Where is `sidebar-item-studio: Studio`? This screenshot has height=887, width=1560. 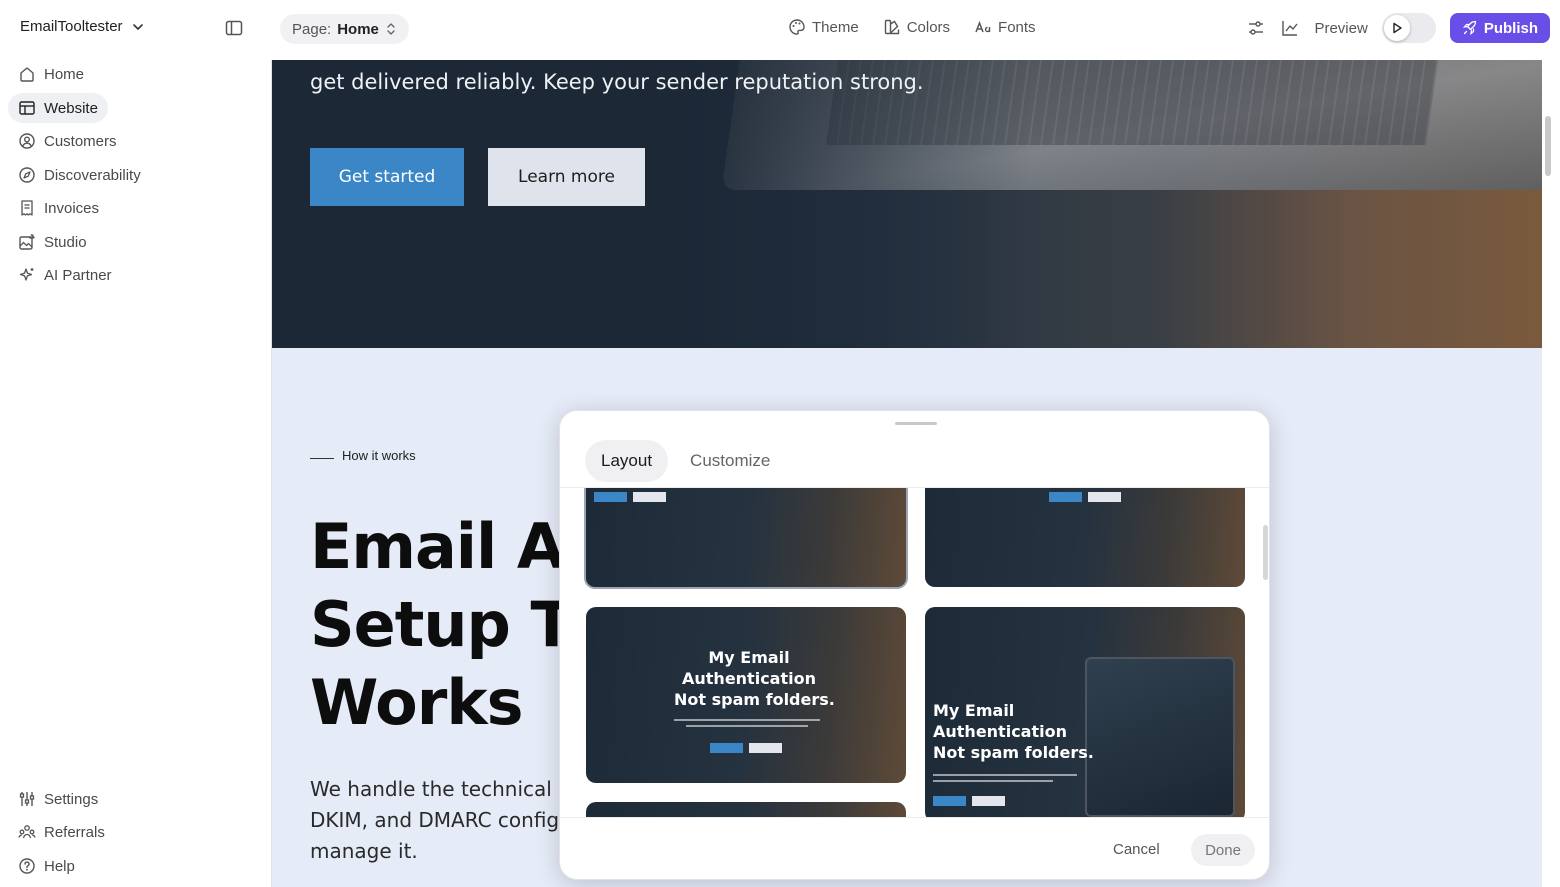 sidebar-item-studio: Studio is located at coordinates (52, 242).